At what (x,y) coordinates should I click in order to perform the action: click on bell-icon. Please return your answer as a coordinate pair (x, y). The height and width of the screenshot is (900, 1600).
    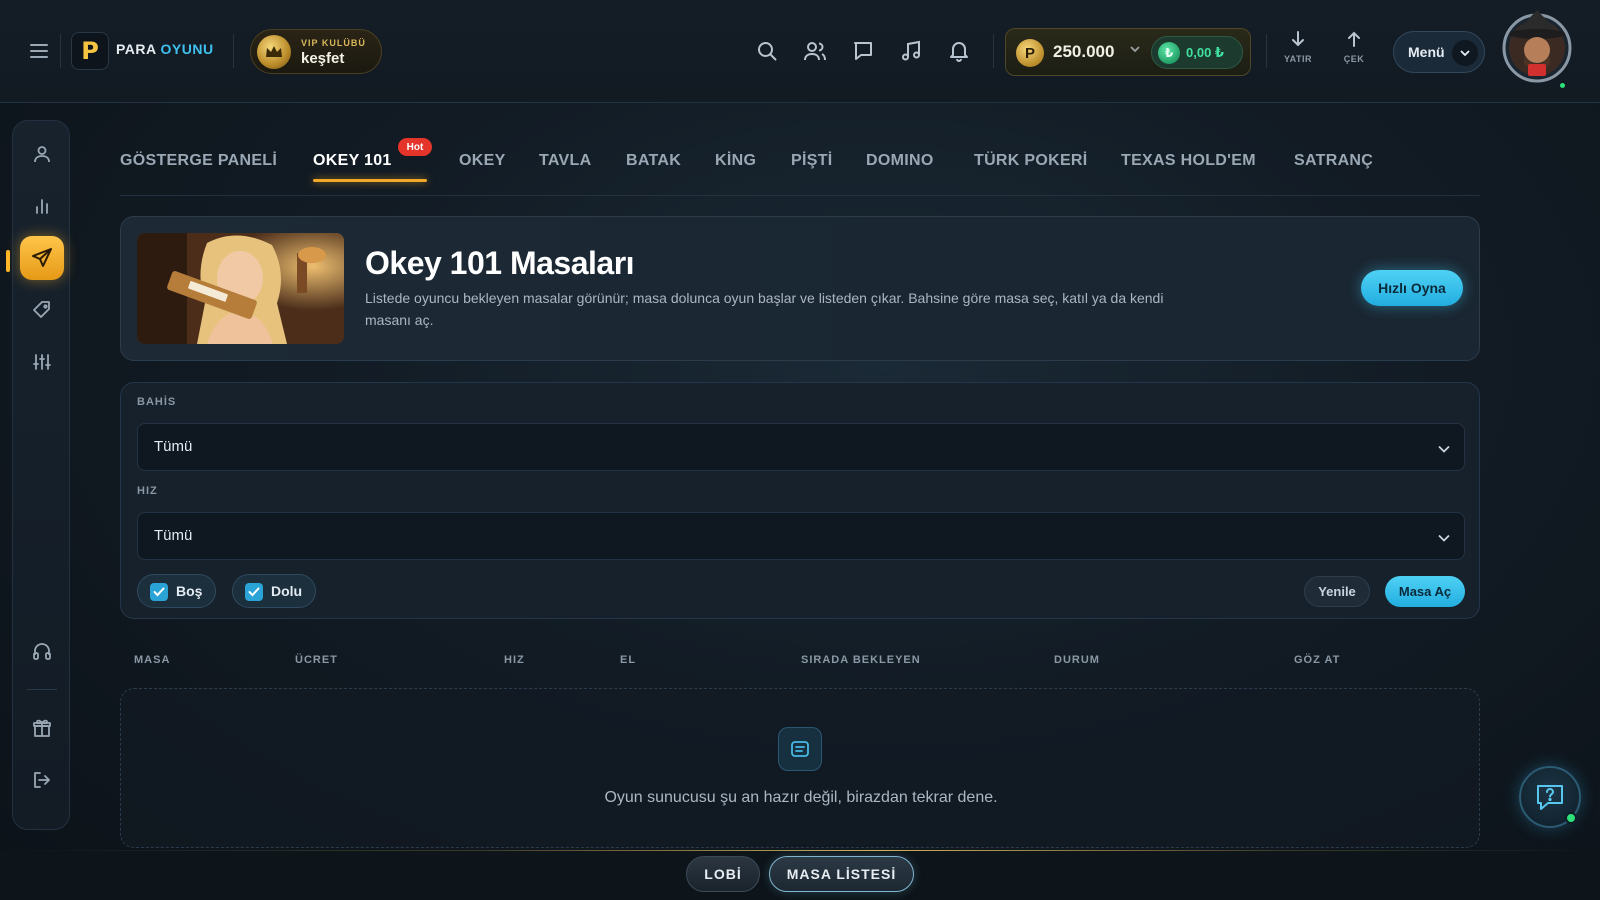
    Looking at the image, I should click on (959, 51).